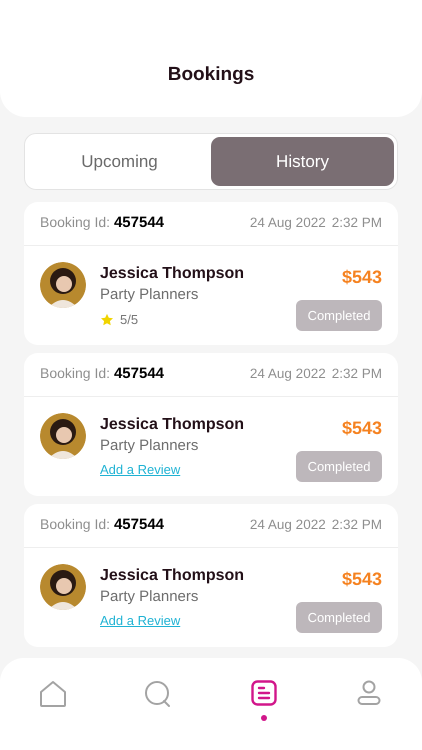  Describe the element at coordinates (129, 320) in the screenshot. I see `rating: 5/5` at that location.